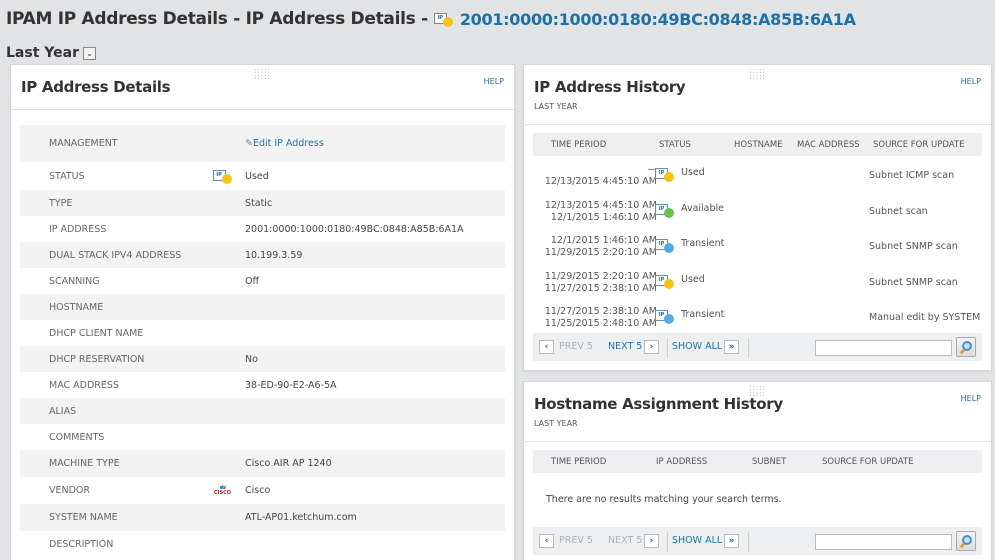 The width and height of the screenshot is (995, 560). Describe the element at coordinates (757, 441) in the screenshot. I see `divider` at that location.